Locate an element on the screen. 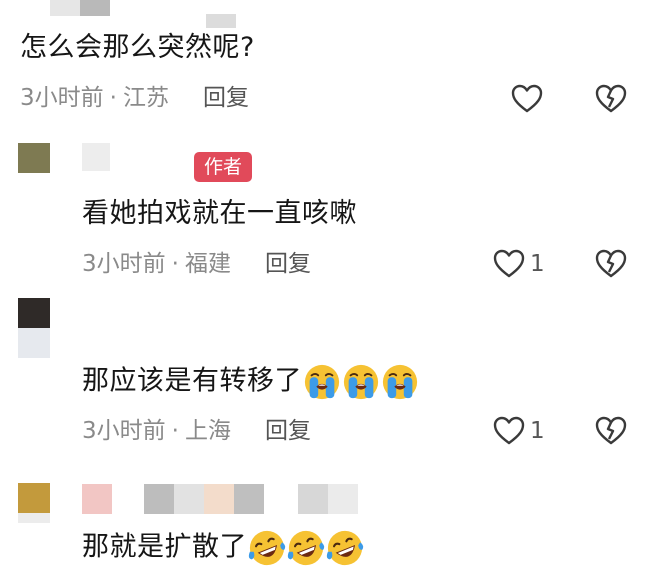 This screenshot has height=575, width=660. comment-meta: 3小时前 · 福建 回复 is located at coordinates (196, 264).